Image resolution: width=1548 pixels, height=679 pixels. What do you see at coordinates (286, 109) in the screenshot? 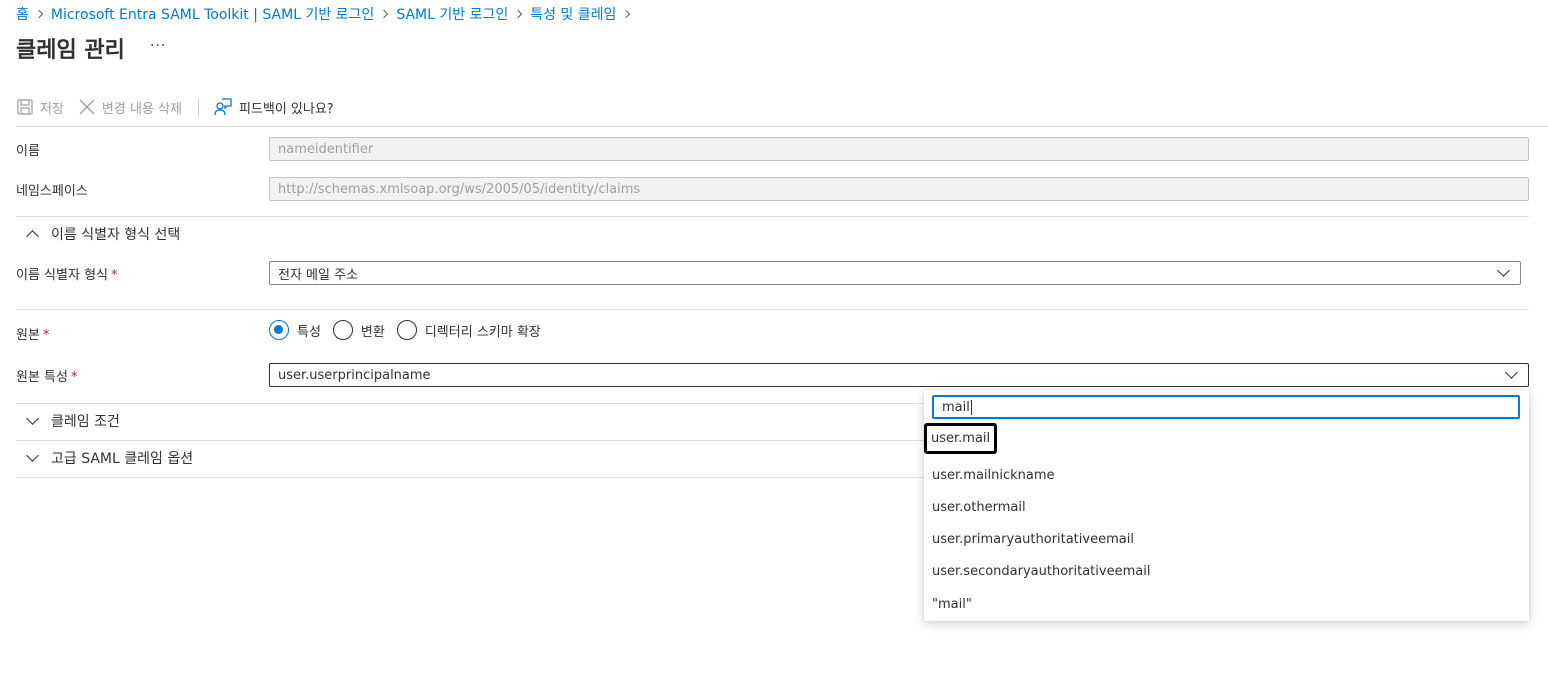
I see `feedback-label: 피드백이 있나요?` at bounding box center [286, 109].